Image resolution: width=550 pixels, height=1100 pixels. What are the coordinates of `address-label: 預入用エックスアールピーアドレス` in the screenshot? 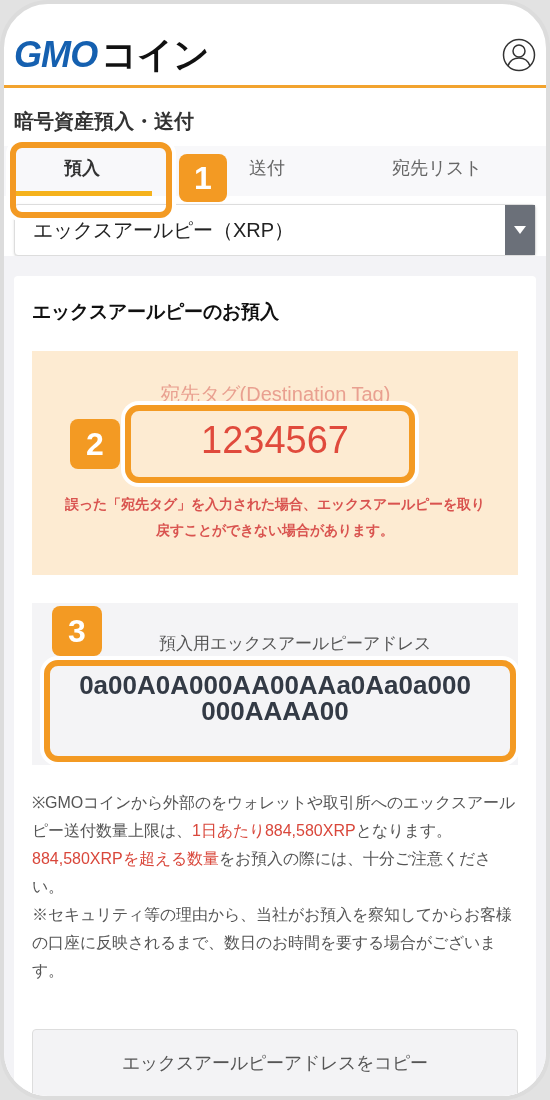 It's located at (295, 643).